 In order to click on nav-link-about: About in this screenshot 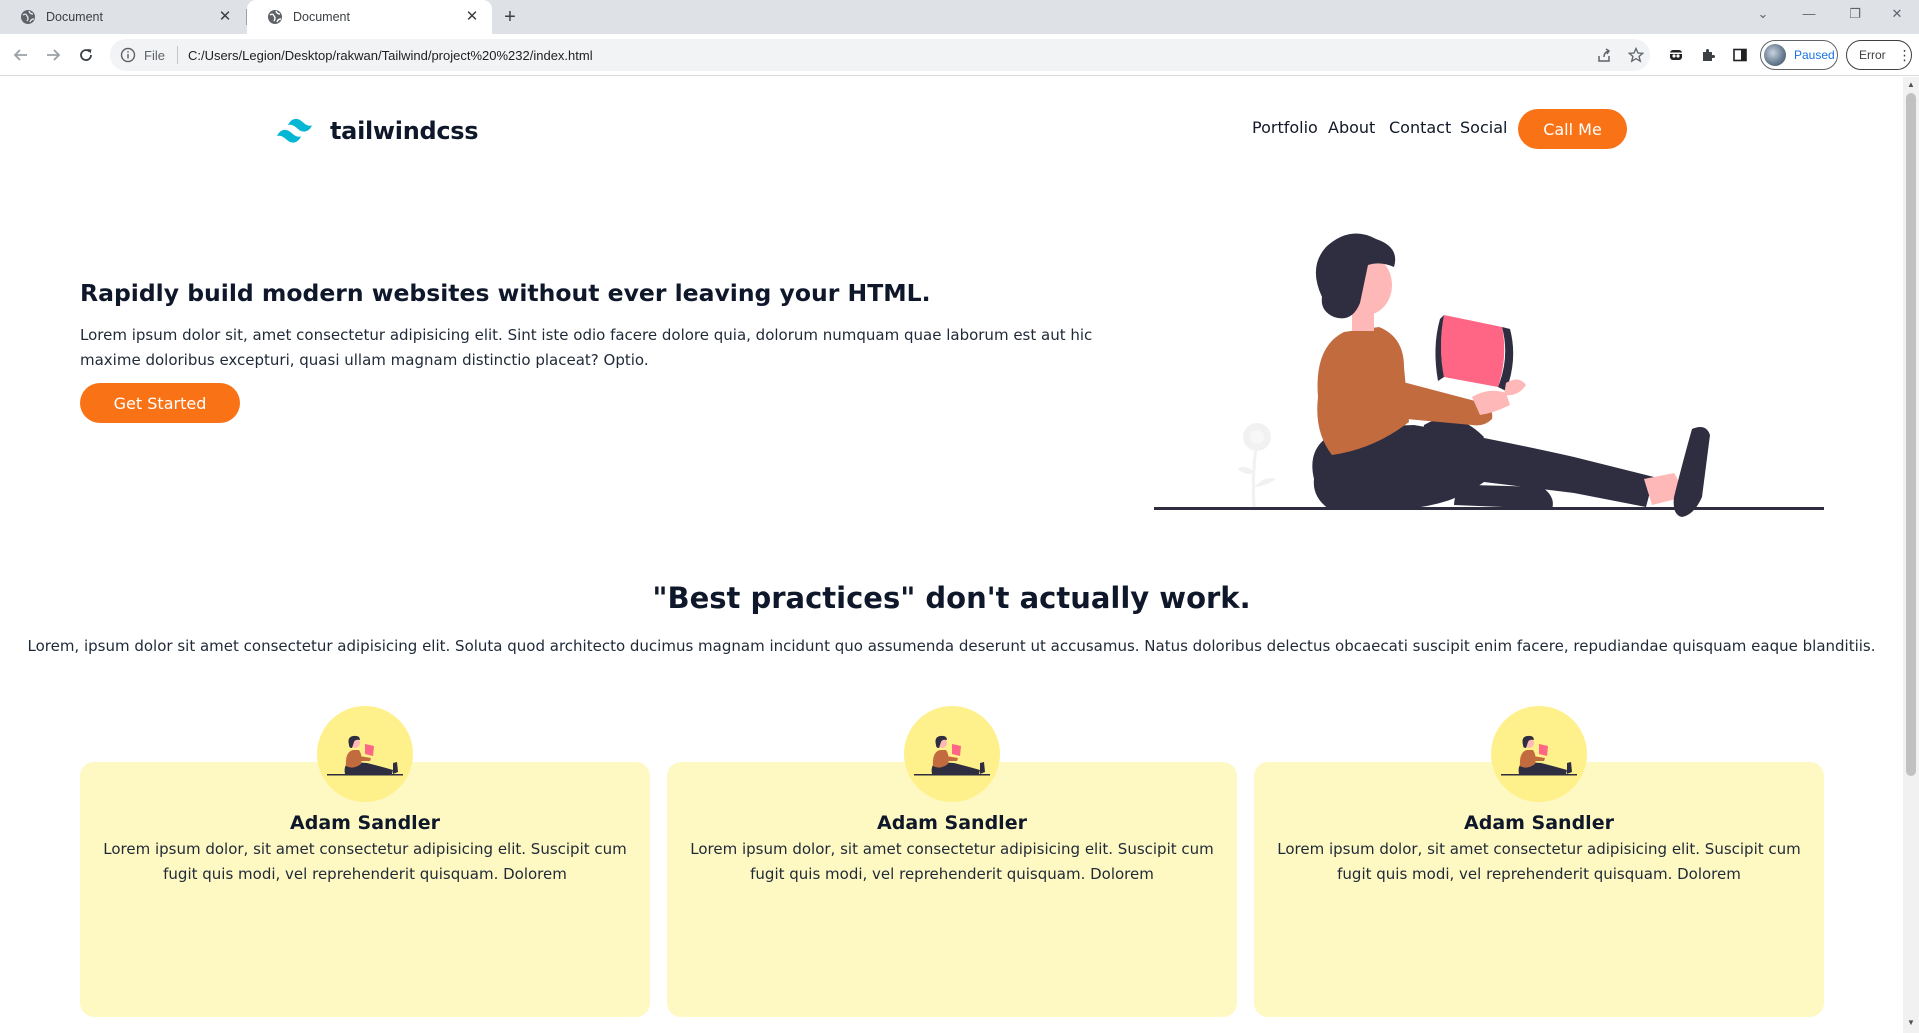, I will do `click(1351, 127)`.